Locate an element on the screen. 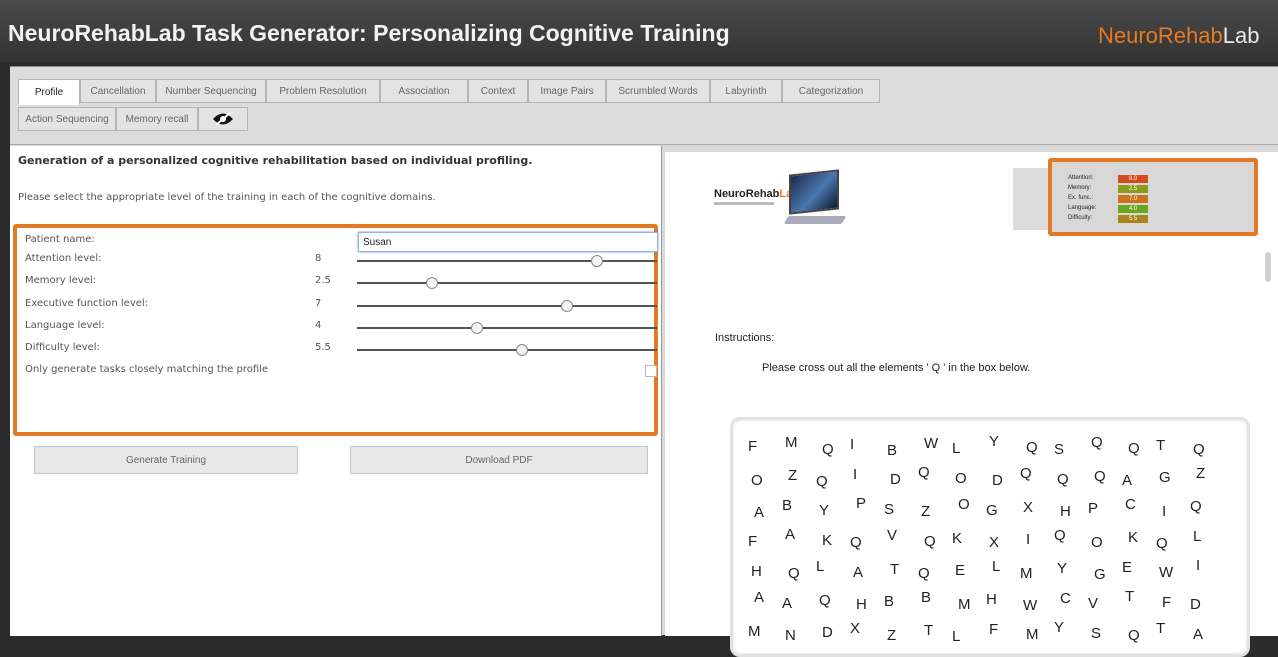 Image resolution: width=1278 pixels, height=657 pixels. difficulty-slider-track is located at coordinates (507, 350).